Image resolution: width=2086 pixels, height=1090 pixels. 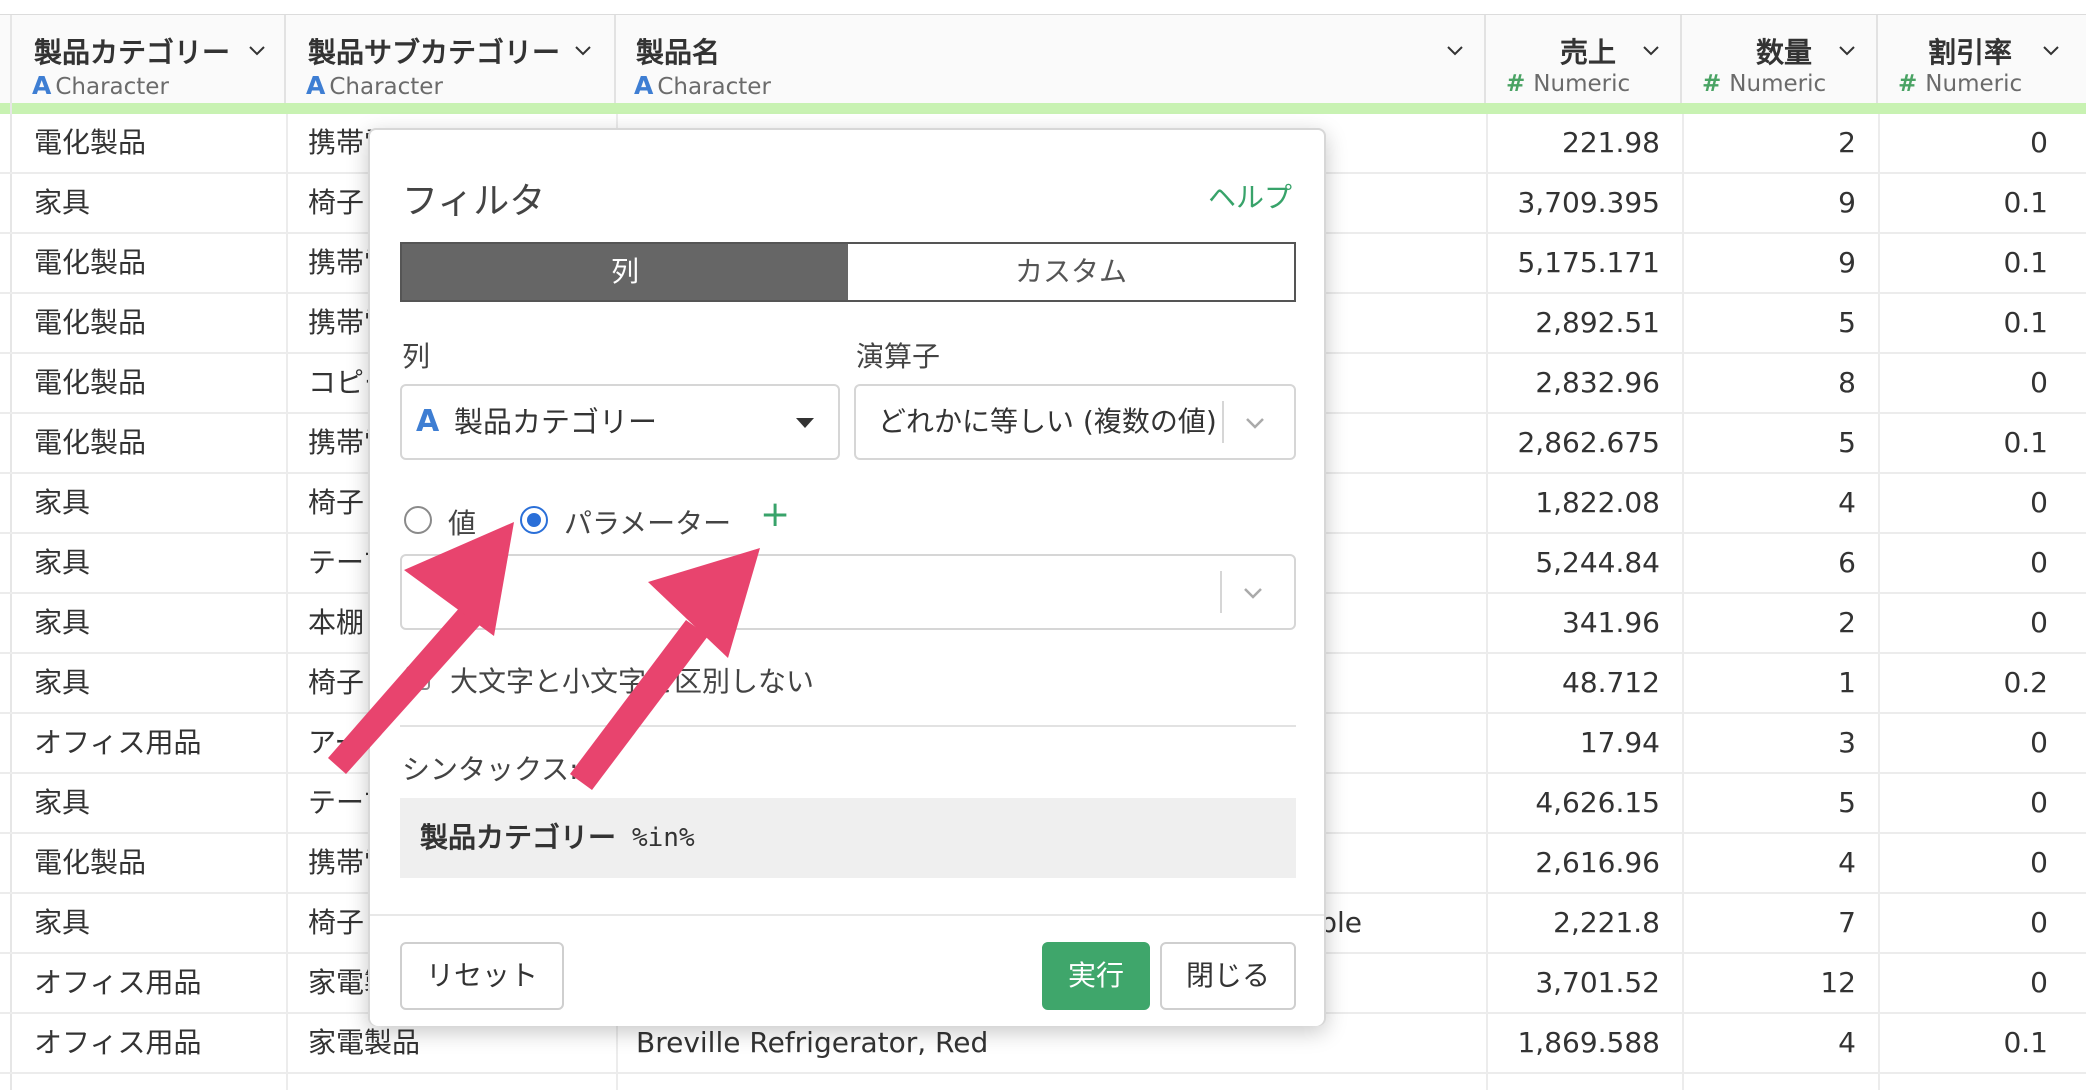 What do you see at coordinates (418, 678) in the screenshot?
I see `case-insensitive-checkbox` at bounding box center [418, 678].